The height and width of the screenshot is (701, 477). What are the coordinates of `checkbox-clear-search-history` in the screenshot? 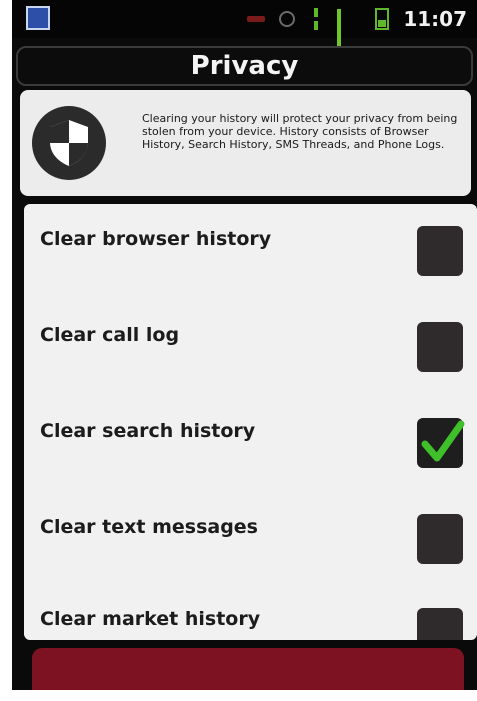 It's located at (441, 443).